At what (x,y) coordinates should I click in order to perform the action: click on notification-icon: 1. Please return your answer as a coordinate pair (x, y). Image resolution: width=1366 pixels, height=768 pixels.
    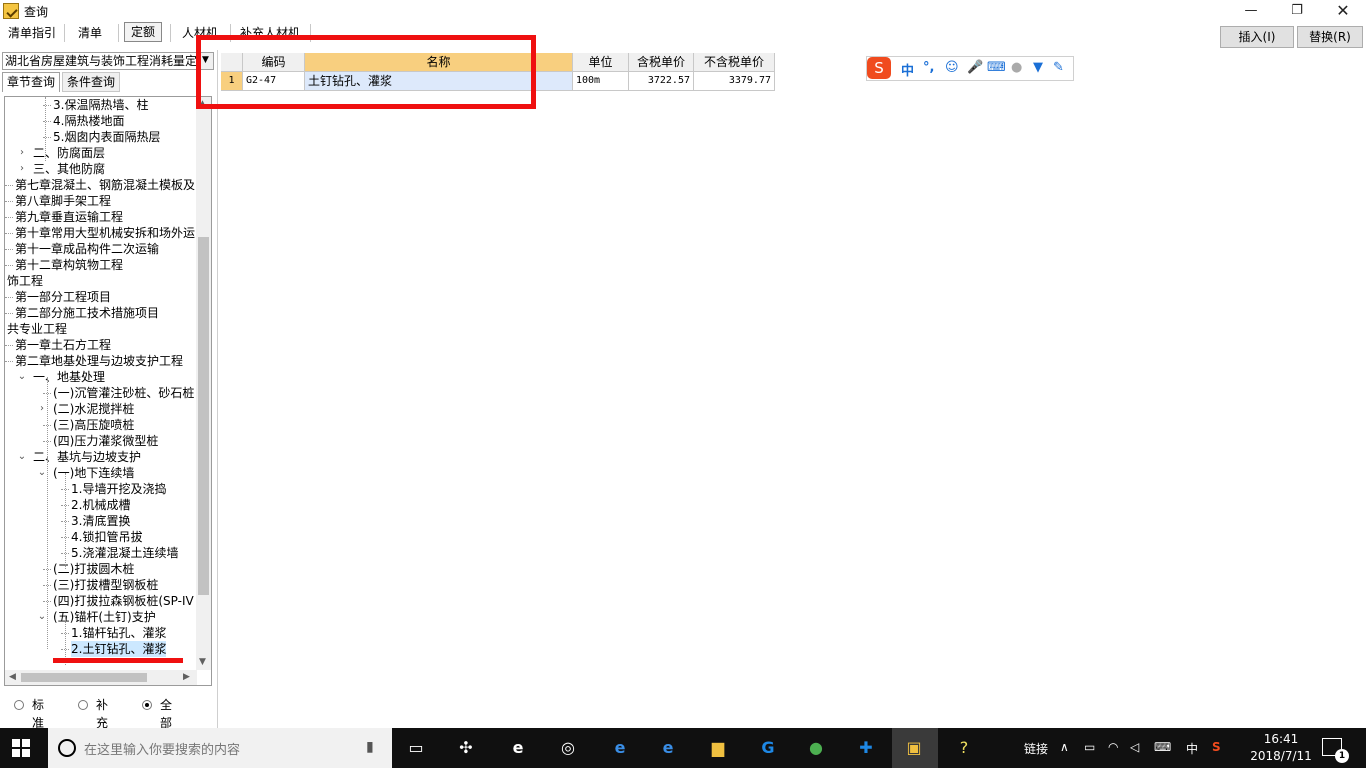
    Looking at the image, I should click on (1335, 750).